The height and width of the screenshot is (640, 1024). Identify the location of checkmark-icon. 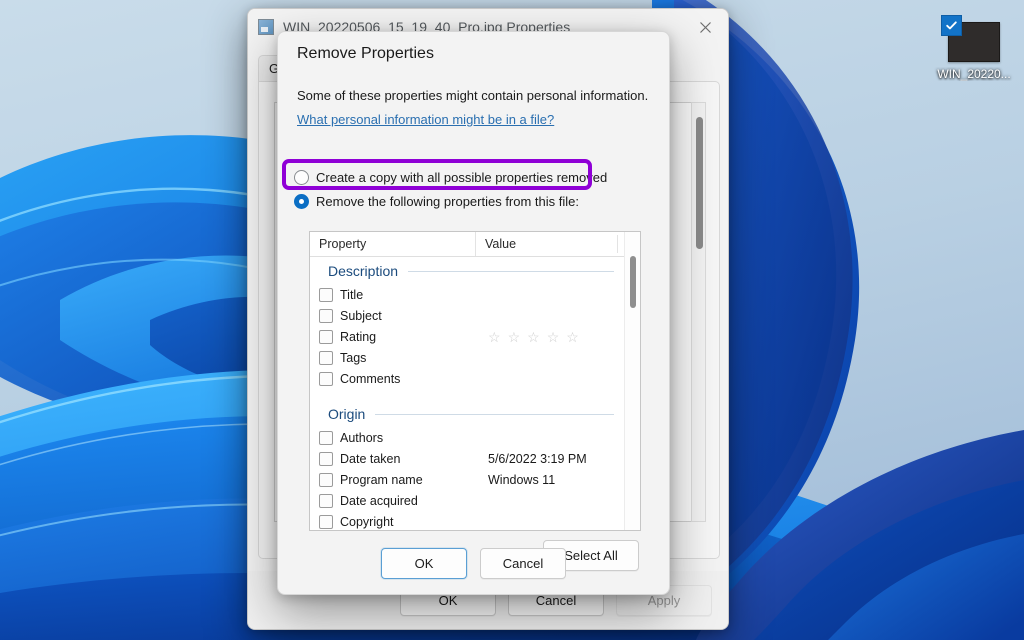
(951, 25).